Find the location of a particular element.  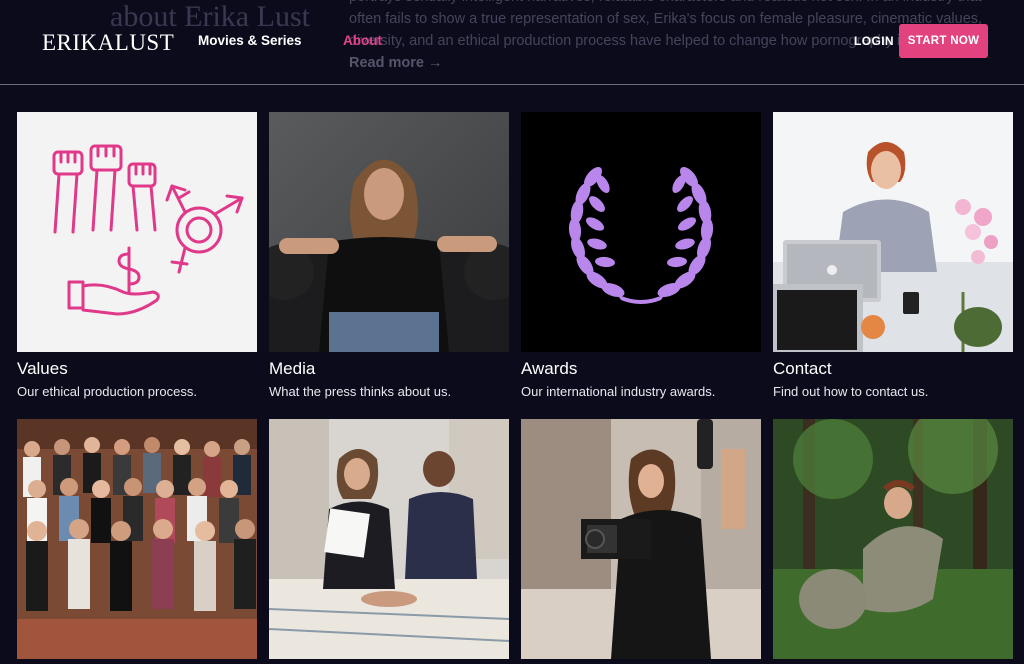

card-subtitle: Our ethical production process. is located at coordinates (107, 391).